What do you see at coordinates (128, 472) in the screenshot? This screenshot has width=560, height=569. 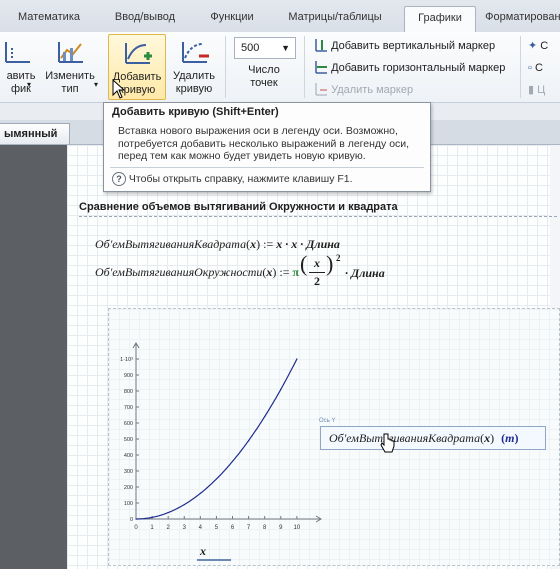 I see `y-tick-label: 300` at bounding box center [128, 472].